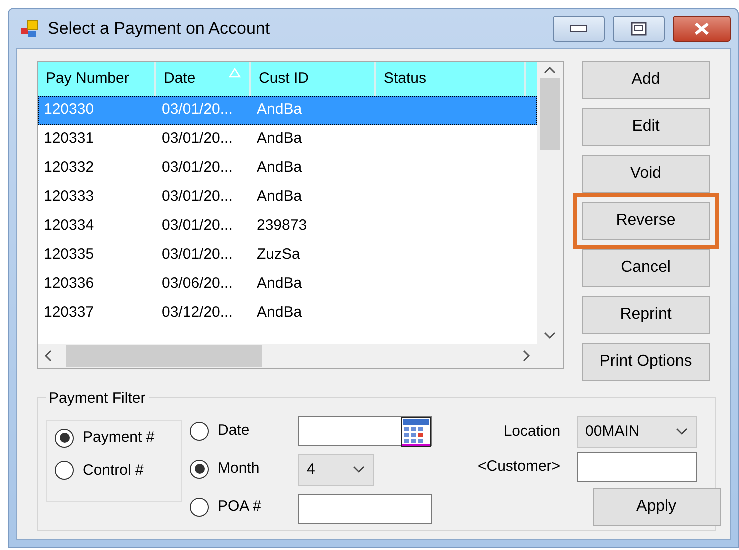 The height and width of the screenshot is (550, 739). I want to click on table-row: 120337 03/12/20... AndBa, so click(287, 313).